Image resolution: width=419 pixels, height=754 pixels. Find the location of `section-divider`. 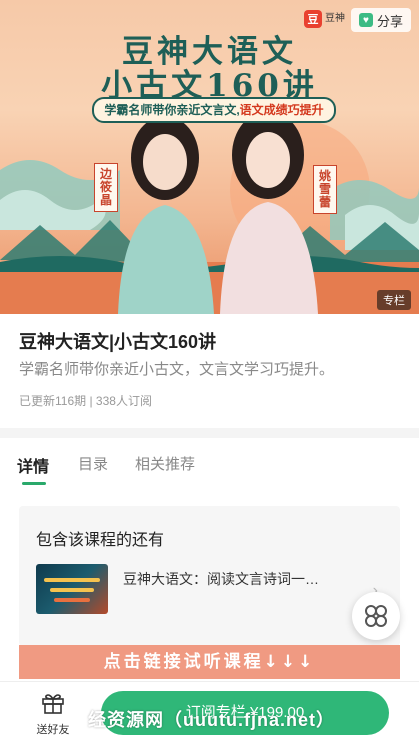

section-divider is located at coordinates (209, 433).